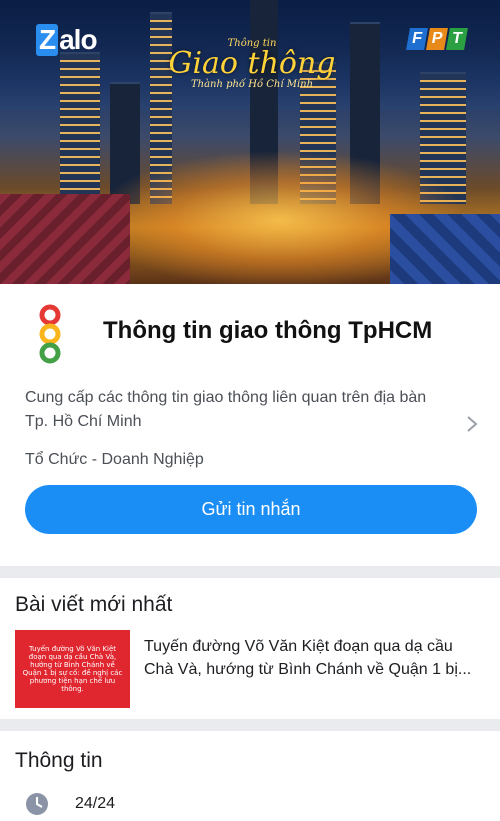 This screenshot has height=821, width=500. What do you see at coordinates (250, 776) in the screenshot?
I see `info-section: Thông tin 24/24` at bounding box center [250, 776].